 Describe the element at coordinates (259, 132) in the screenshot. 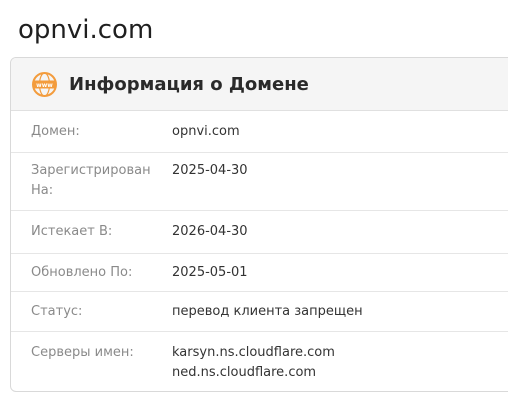

I see `row-domain: Домен: opnvi.com` at that location.